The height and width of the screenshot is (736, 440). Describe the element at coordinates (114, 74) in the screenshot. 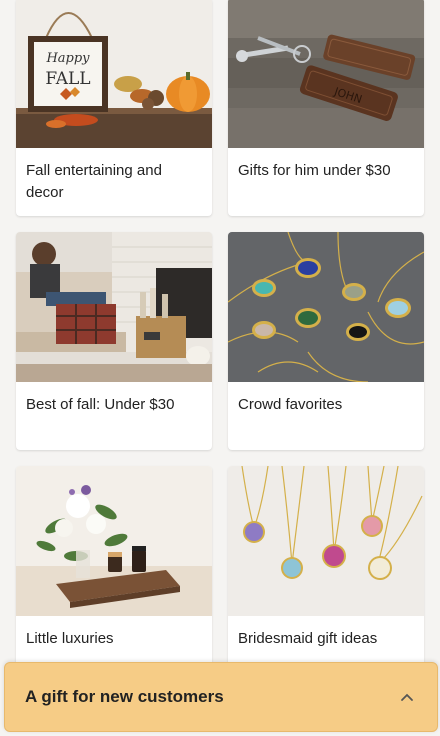

I see `fall-decor-image: Happy FALL` at that location.